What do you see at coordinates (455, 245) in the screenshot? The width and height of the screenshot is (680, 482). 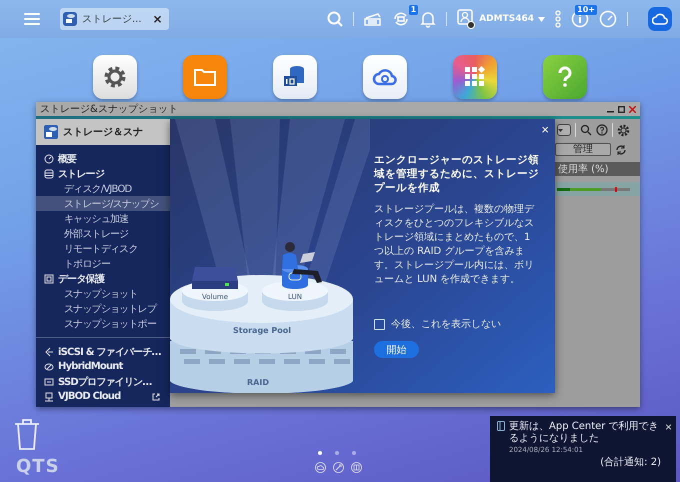 I see `dialog-description: ストレージプールは、複数の物理ディスクをひとつのフレキシブルなストレージ領域にまとめたもので、1 つ以上の RAID グループを含みます。ストレージプール内には、ボリュームと LUN を作成できます。` at bounding box center [455, 245].